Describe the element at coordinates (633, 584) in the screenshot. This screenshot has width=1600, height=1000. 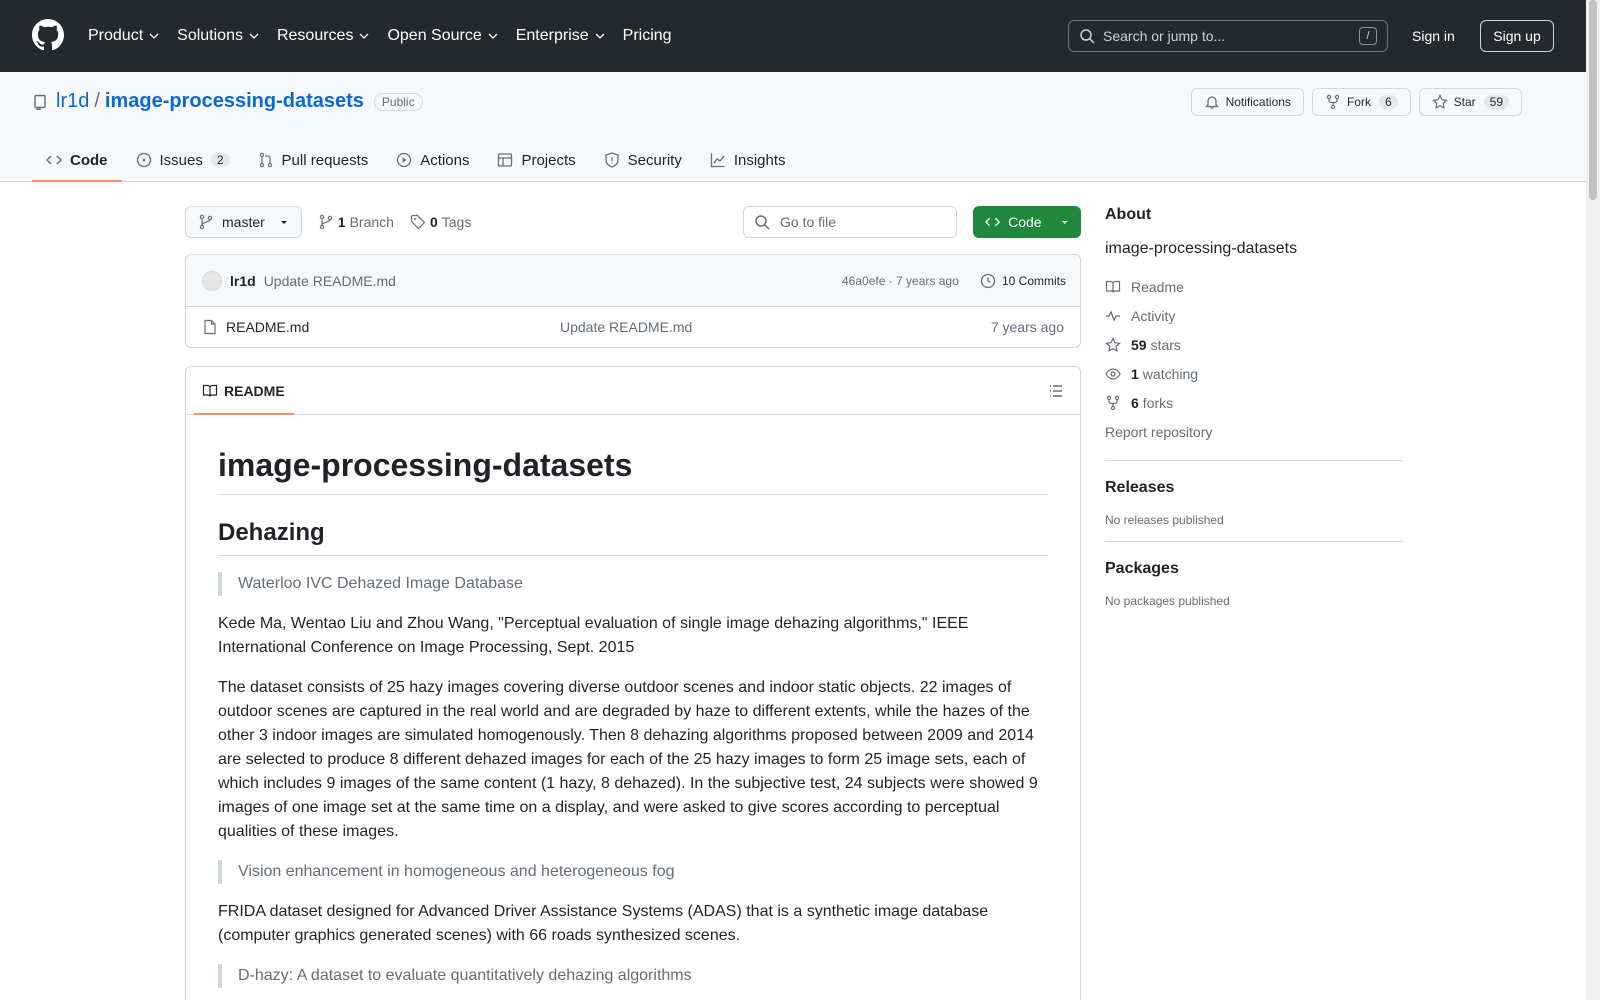
I see `readme-blockquote: Waterloo IVC Dehazed Image Database` at that location.